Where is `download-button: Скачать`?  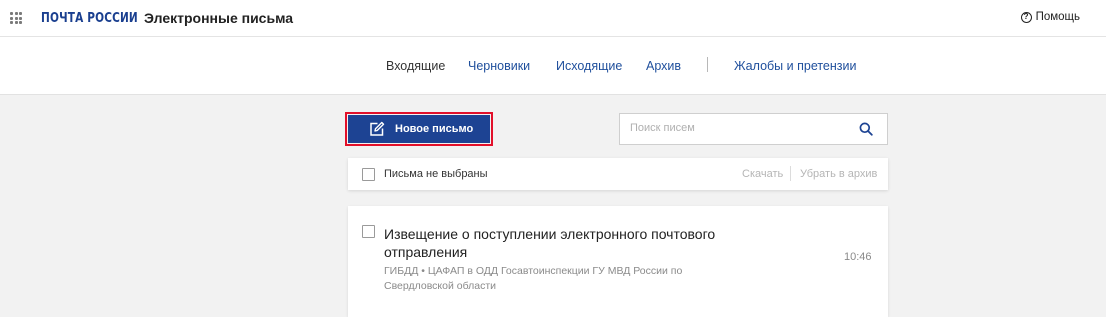
download-button: Скачать is located at coordinates (762, 174).